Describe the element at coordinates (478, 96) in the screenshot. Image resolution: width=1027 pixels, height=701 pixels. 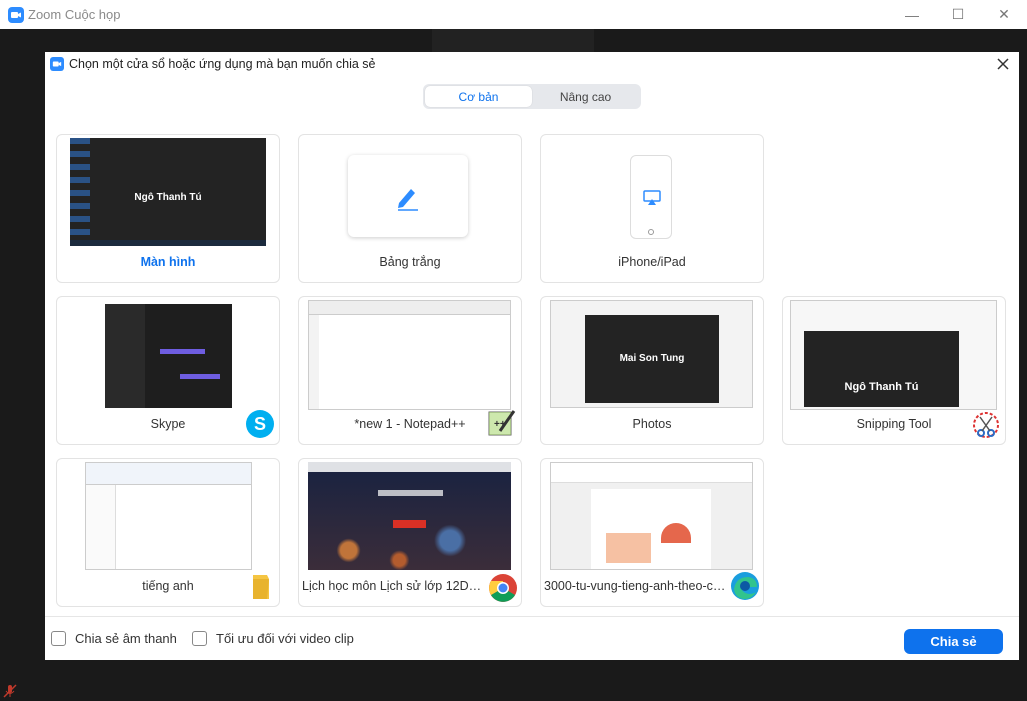
I see `tab-basic: Cơ bản` at that location.